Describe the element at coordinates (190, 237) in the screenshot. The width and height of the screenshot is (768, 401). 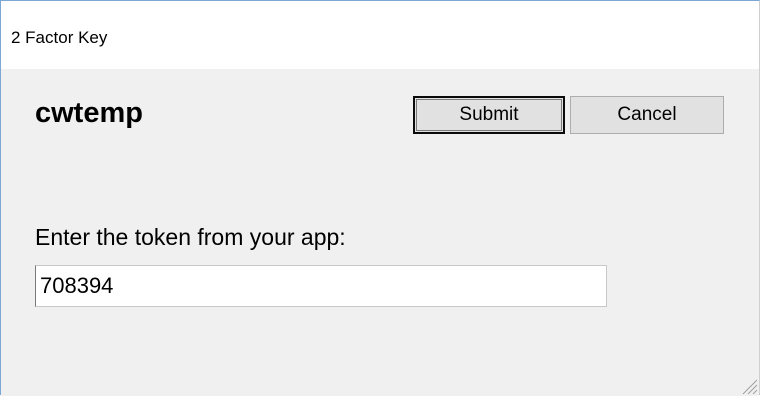
I see `token-prompt-label: Enter the token from your app:` at that location.